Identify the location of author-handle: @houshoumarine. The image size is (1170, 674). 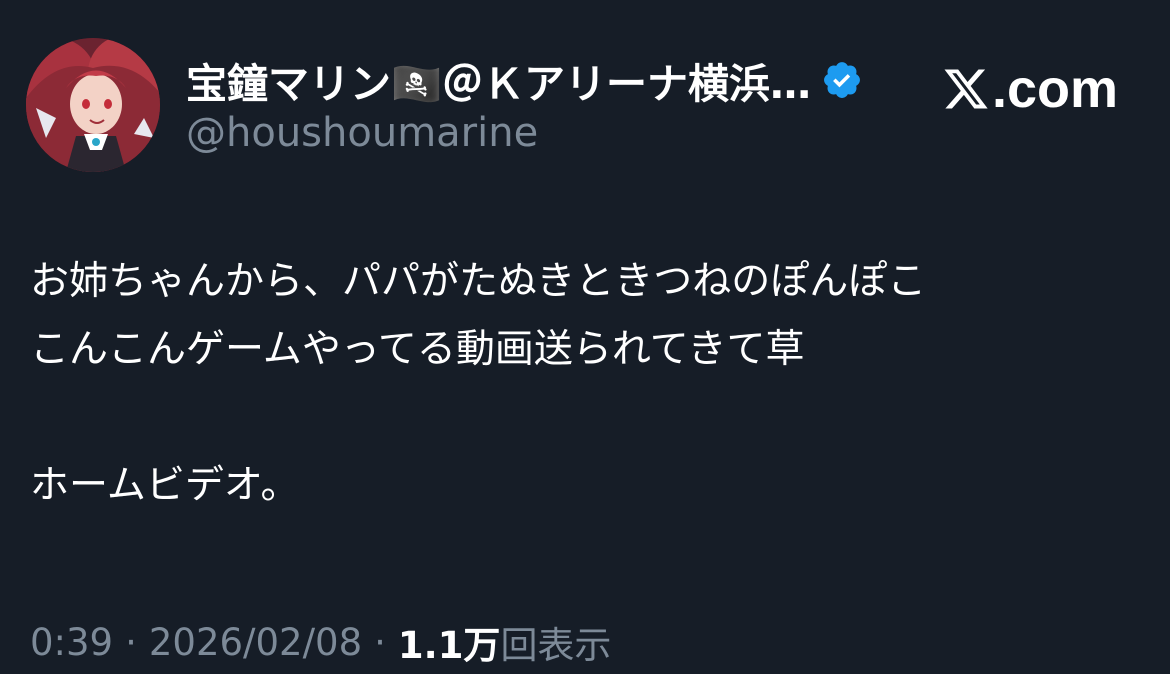
(362, 133).